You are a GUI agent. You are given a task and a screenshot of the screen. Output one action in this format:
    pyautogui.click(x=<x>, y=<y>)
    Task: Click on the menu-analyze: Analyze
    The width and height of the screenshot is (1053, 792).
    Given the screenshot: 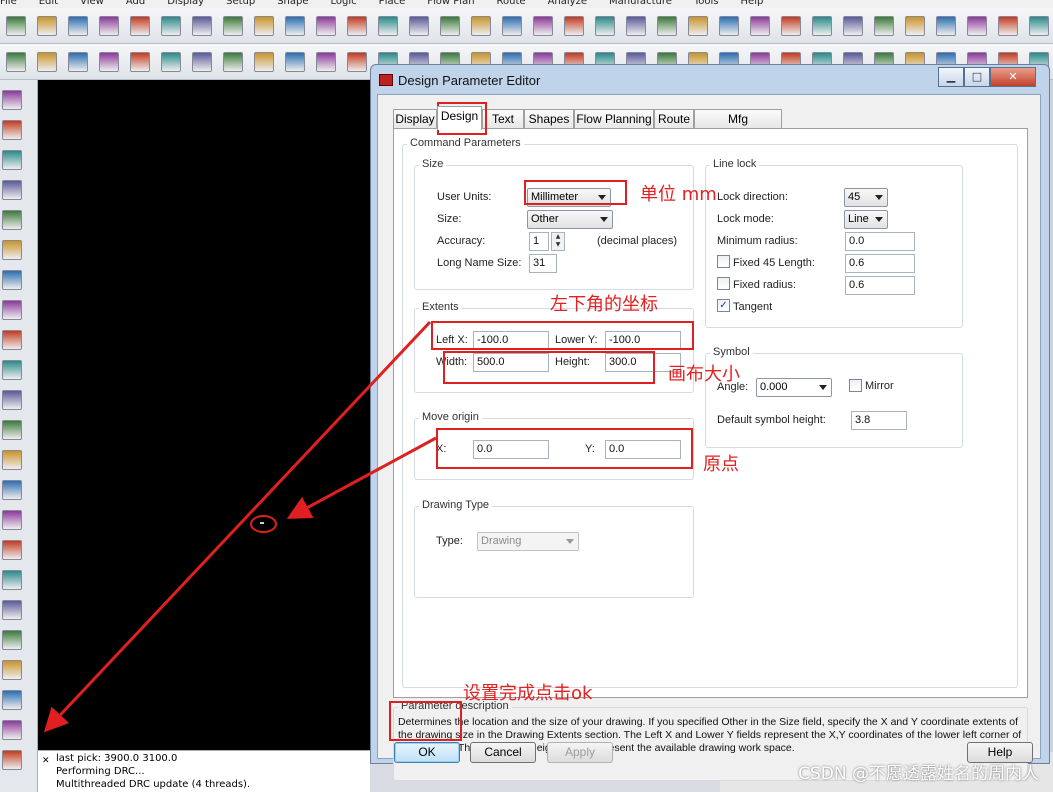 What is the action you would take?
    pyautogui.click(x=567, y=3)
    